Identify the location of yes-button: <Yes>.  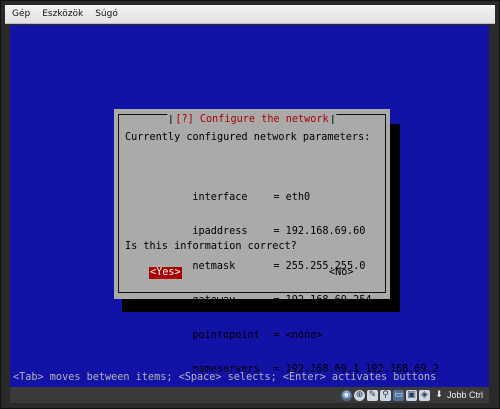
(165, 273).